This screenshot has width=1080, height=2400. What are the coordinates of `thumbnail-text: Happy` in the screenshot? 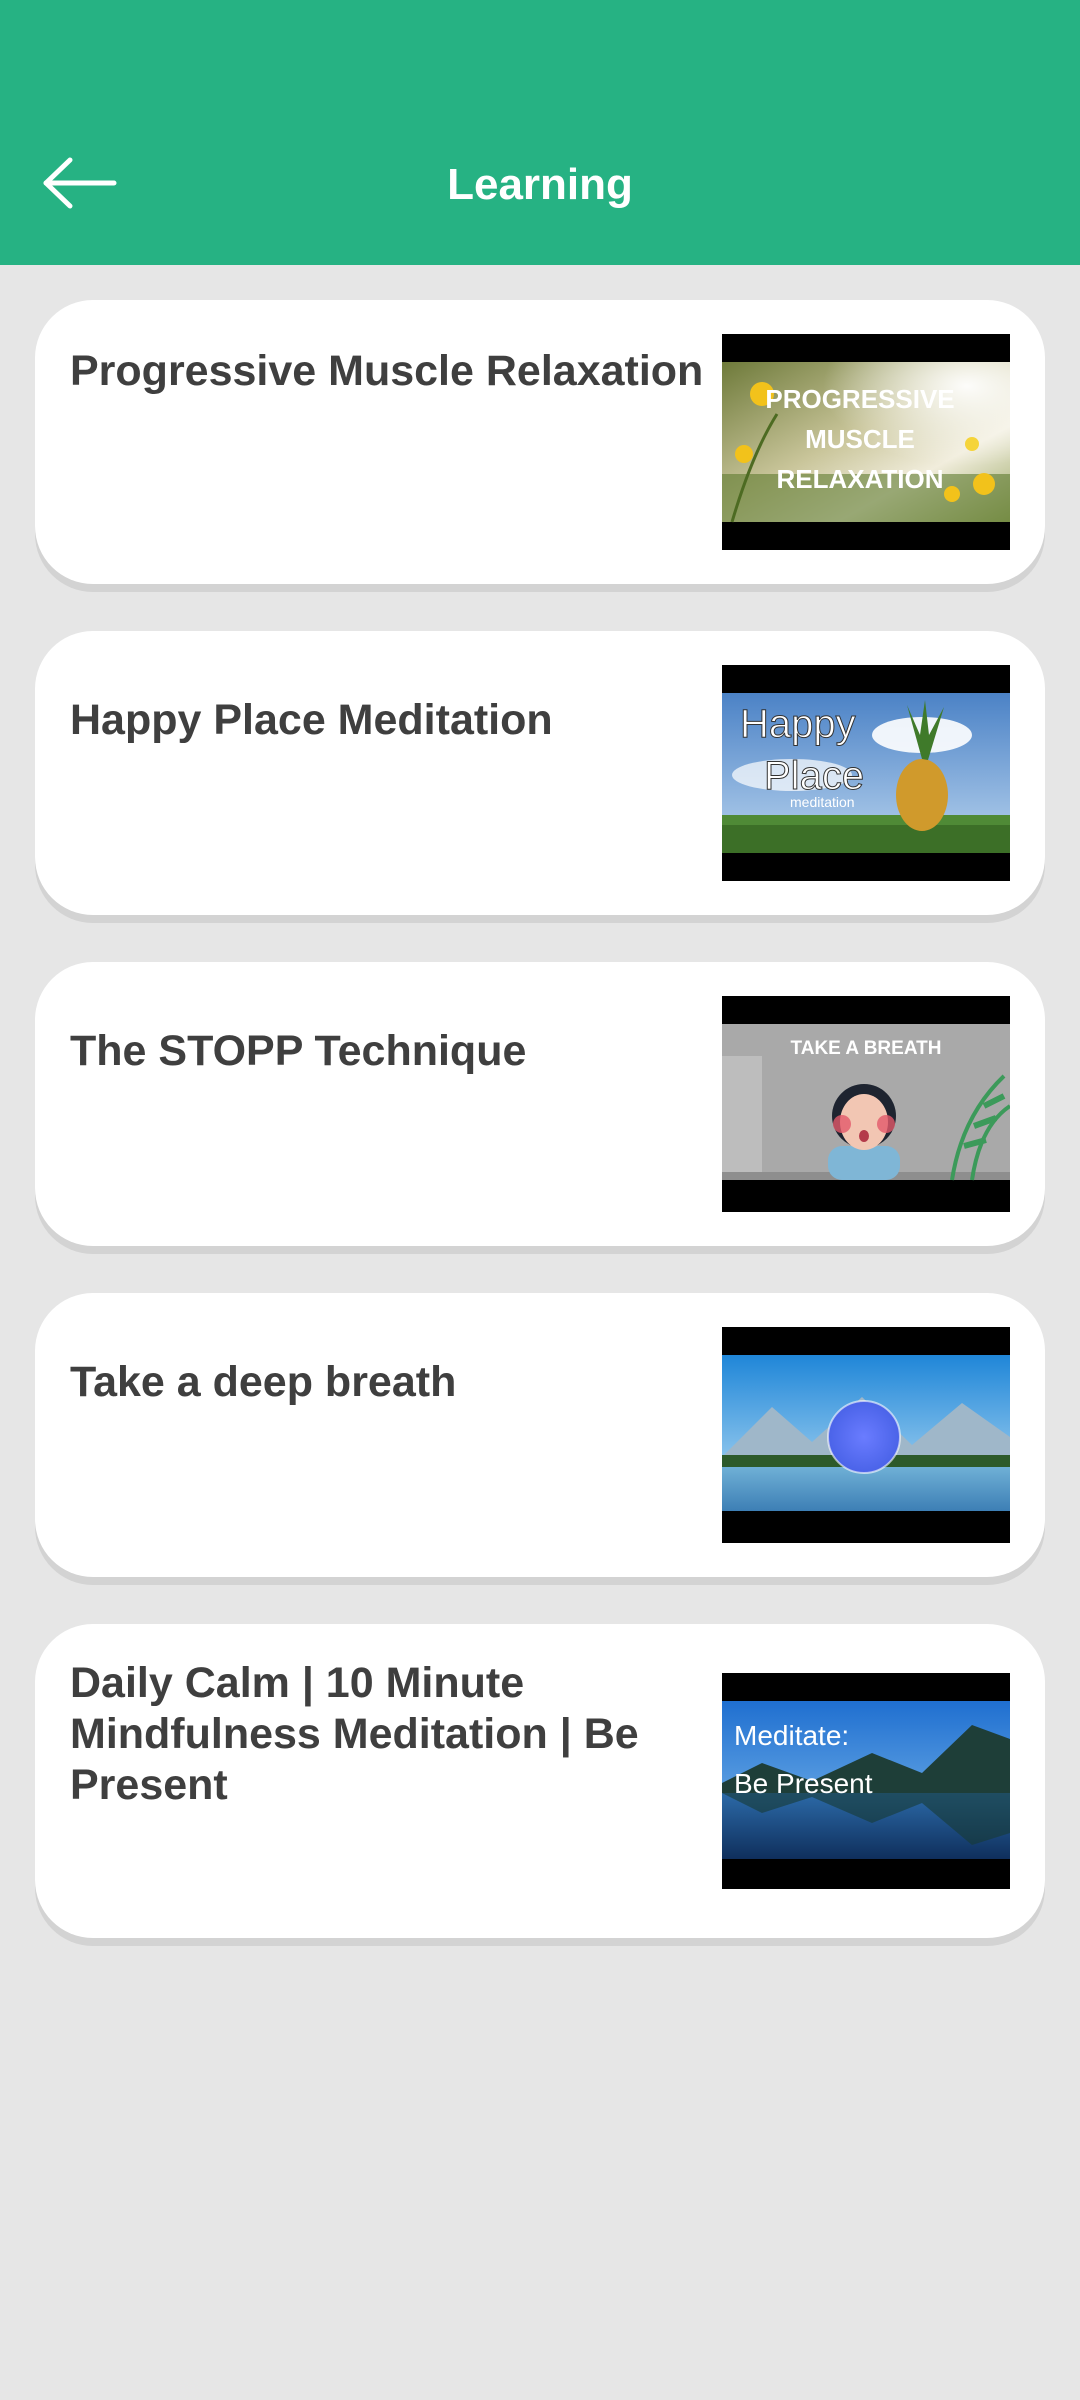 It's located at (798, 724).